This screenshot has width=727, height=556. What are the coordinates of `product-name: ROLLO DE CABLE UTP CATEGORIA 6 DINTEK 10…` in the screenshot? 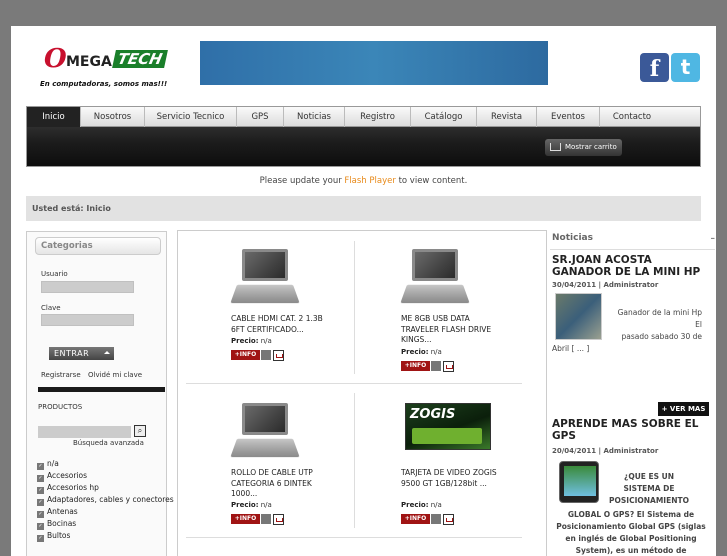 It's located at (283, 484).